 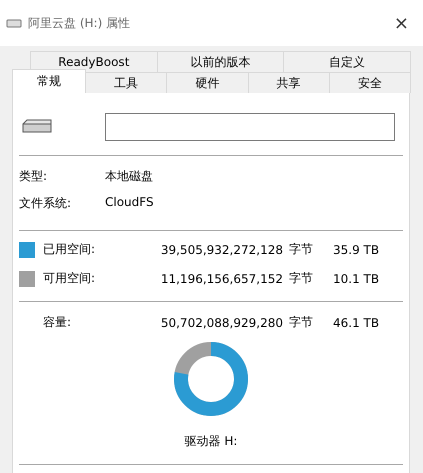 What do you see at coordinates (45, 203) in the screenshot?
I see `info-label: 文件系统:` at bounding box center [45, 203].